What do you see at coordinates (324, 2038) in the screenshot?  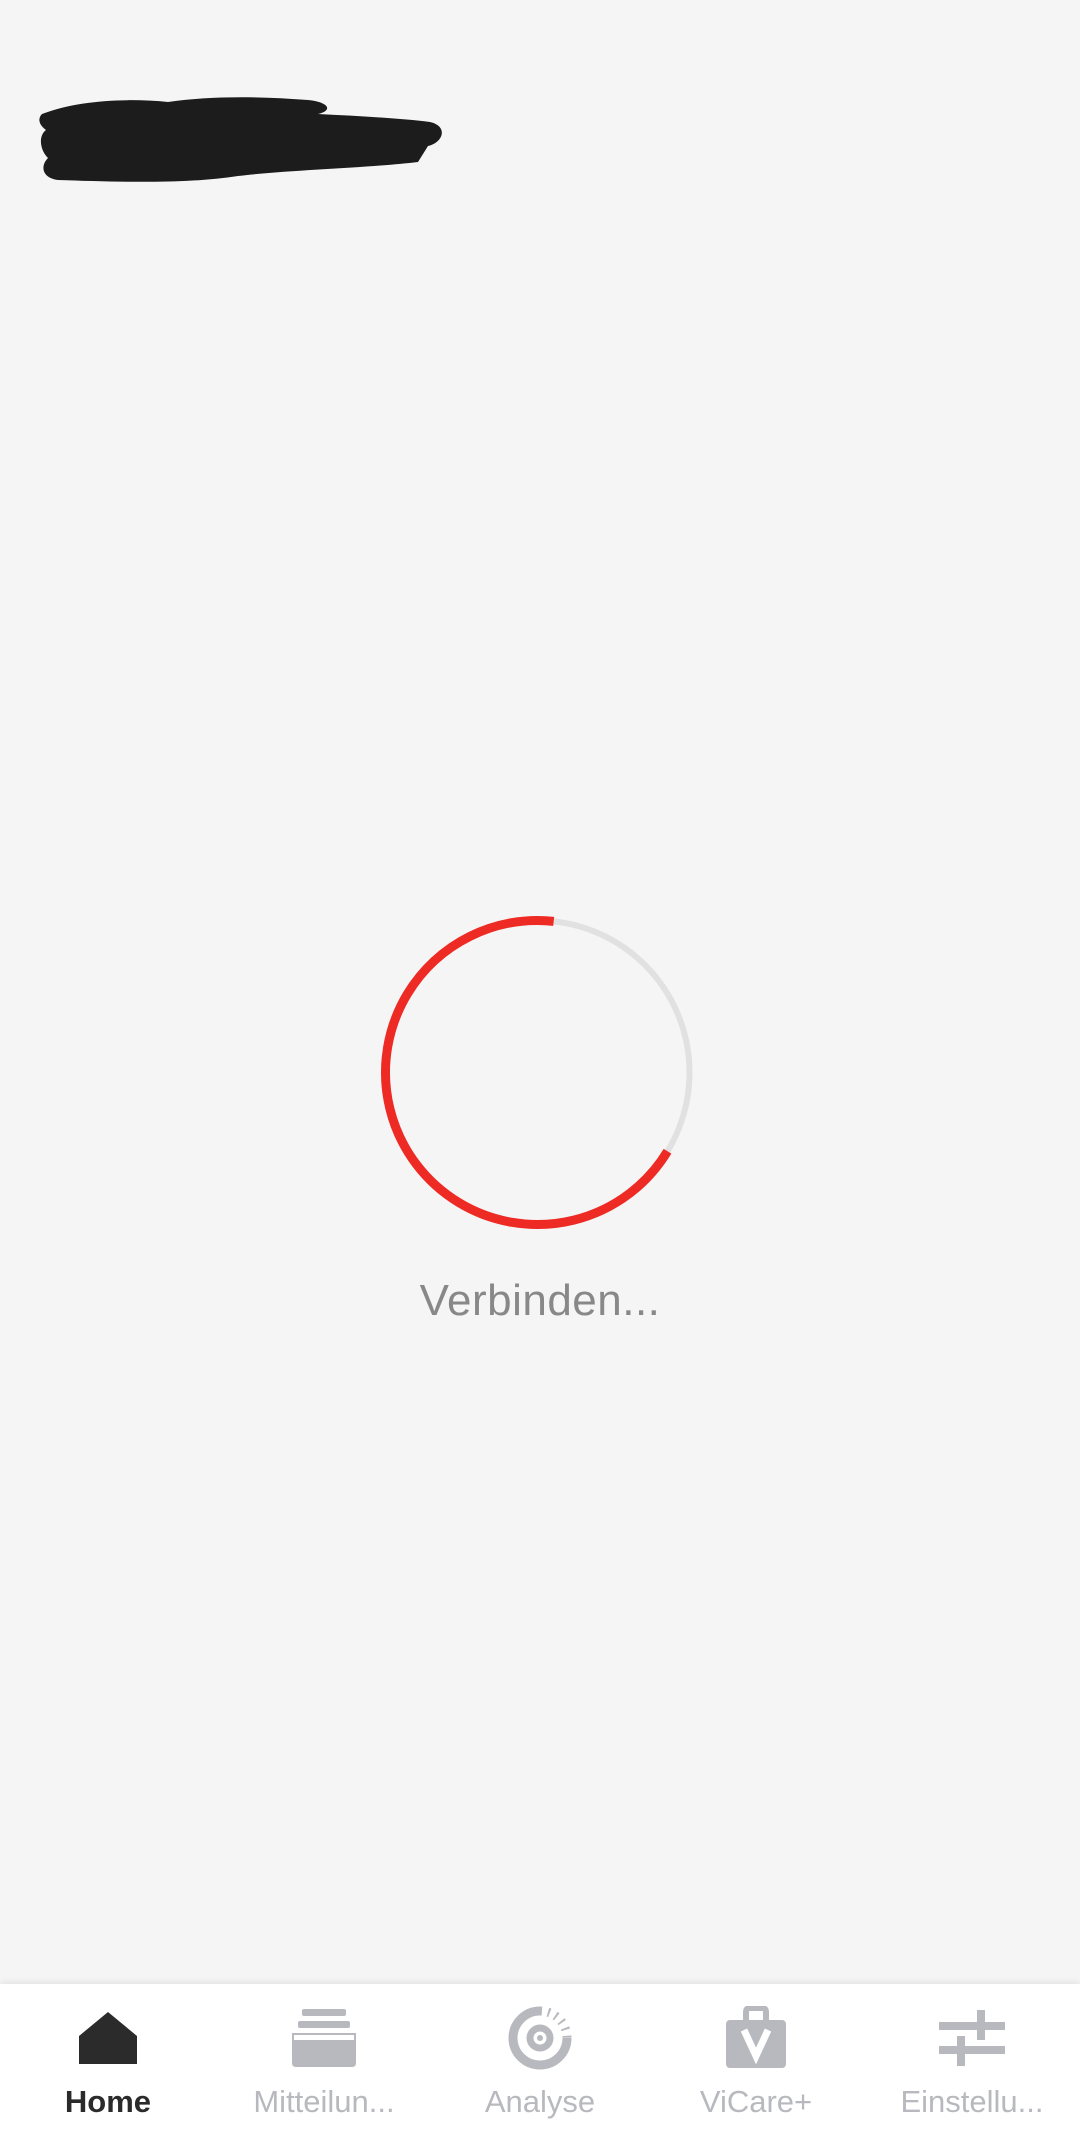 I see `inbox-icon` at bounding box center [324, 2038].